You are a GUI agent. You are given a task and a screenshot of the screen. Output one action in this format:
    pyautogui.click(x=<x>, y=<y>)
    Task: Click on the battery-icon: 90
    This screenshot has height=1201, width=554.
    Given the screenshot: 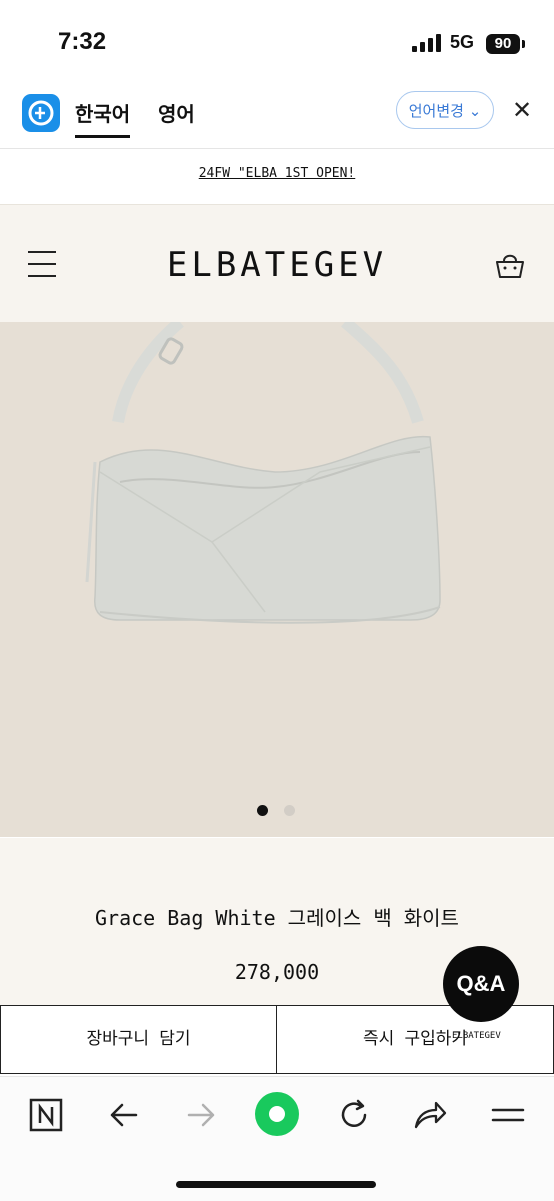 What is the action you would take?
    pyautogui.click(x=503, y=44)
    